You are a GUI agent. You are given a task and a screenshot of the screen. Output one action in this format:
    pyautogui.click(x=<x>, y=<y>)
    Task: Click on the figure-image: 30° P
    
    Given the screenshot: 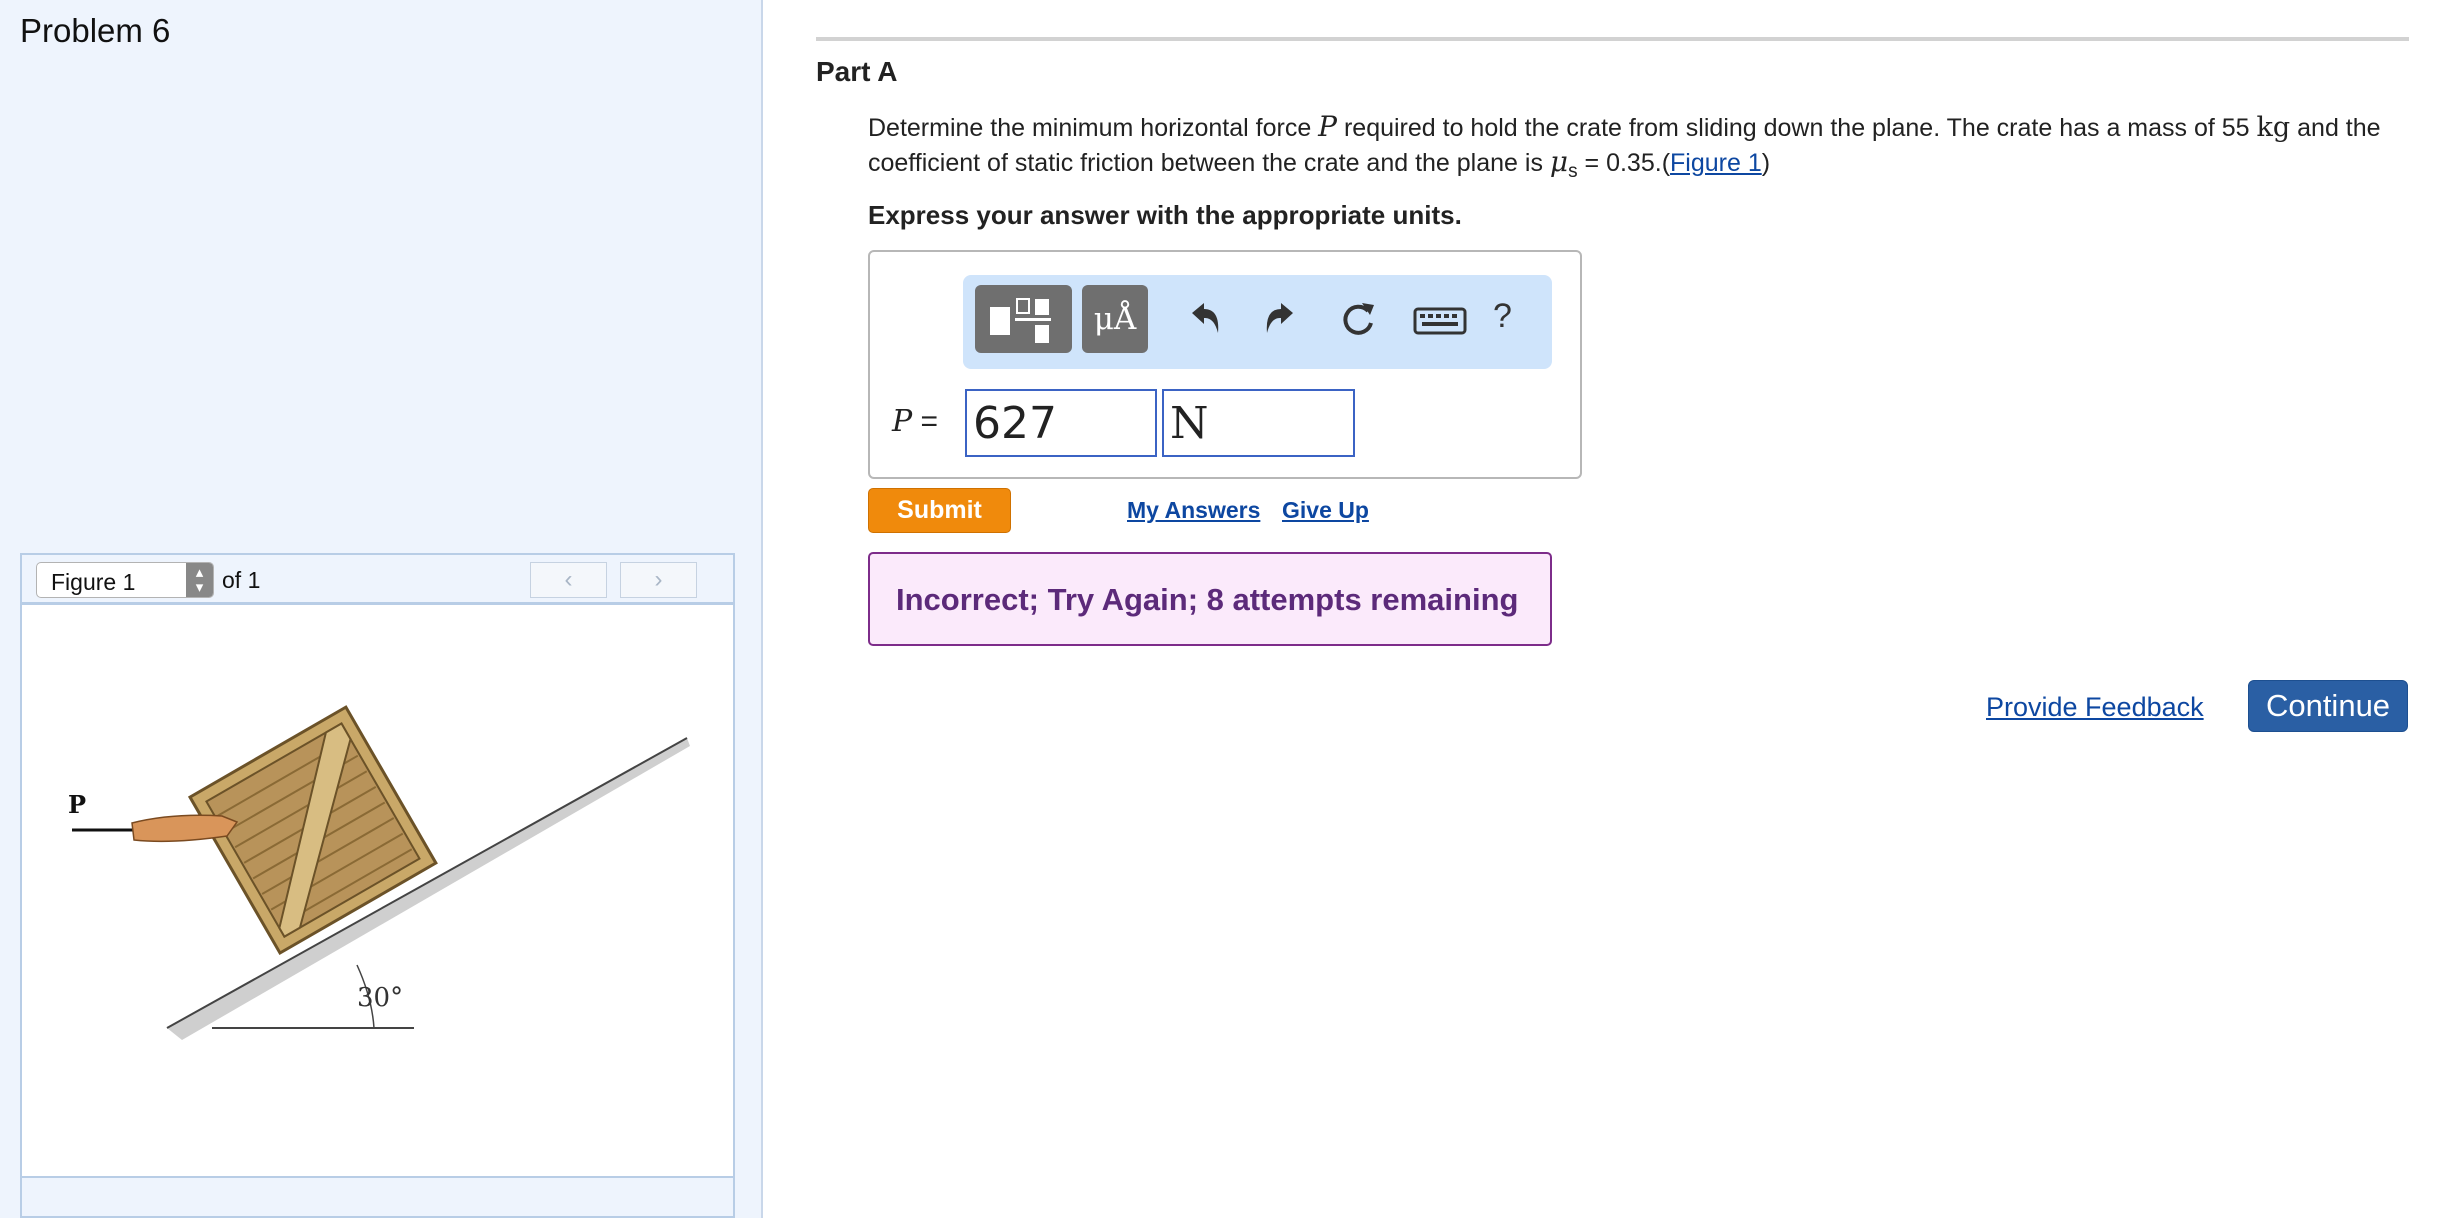 What is the action you would take?
    pyautogui.click(x=377, y=888)
    